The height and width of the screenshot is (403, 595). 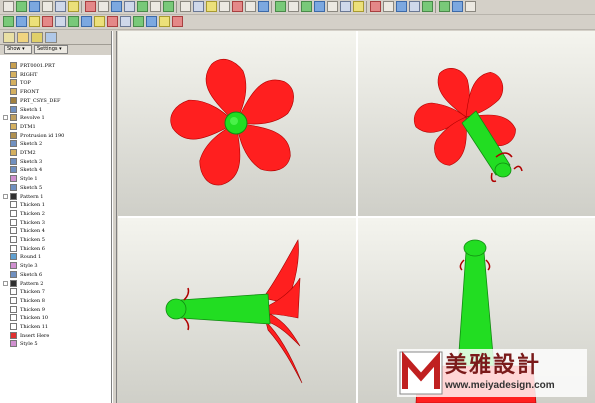 What do you see at coordinates (52, 213) in the screenshot?
I see `tree-item: Thicken 2` at bounding box center [52, 213].